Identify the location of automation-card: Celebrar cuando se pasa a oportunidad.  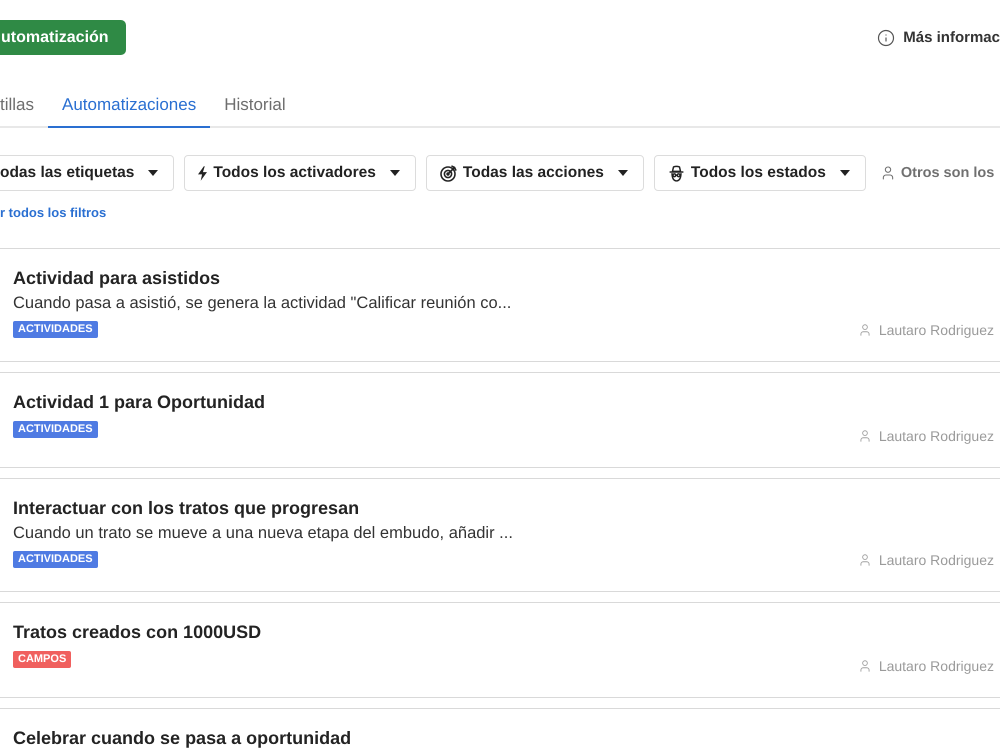
(500, 729).